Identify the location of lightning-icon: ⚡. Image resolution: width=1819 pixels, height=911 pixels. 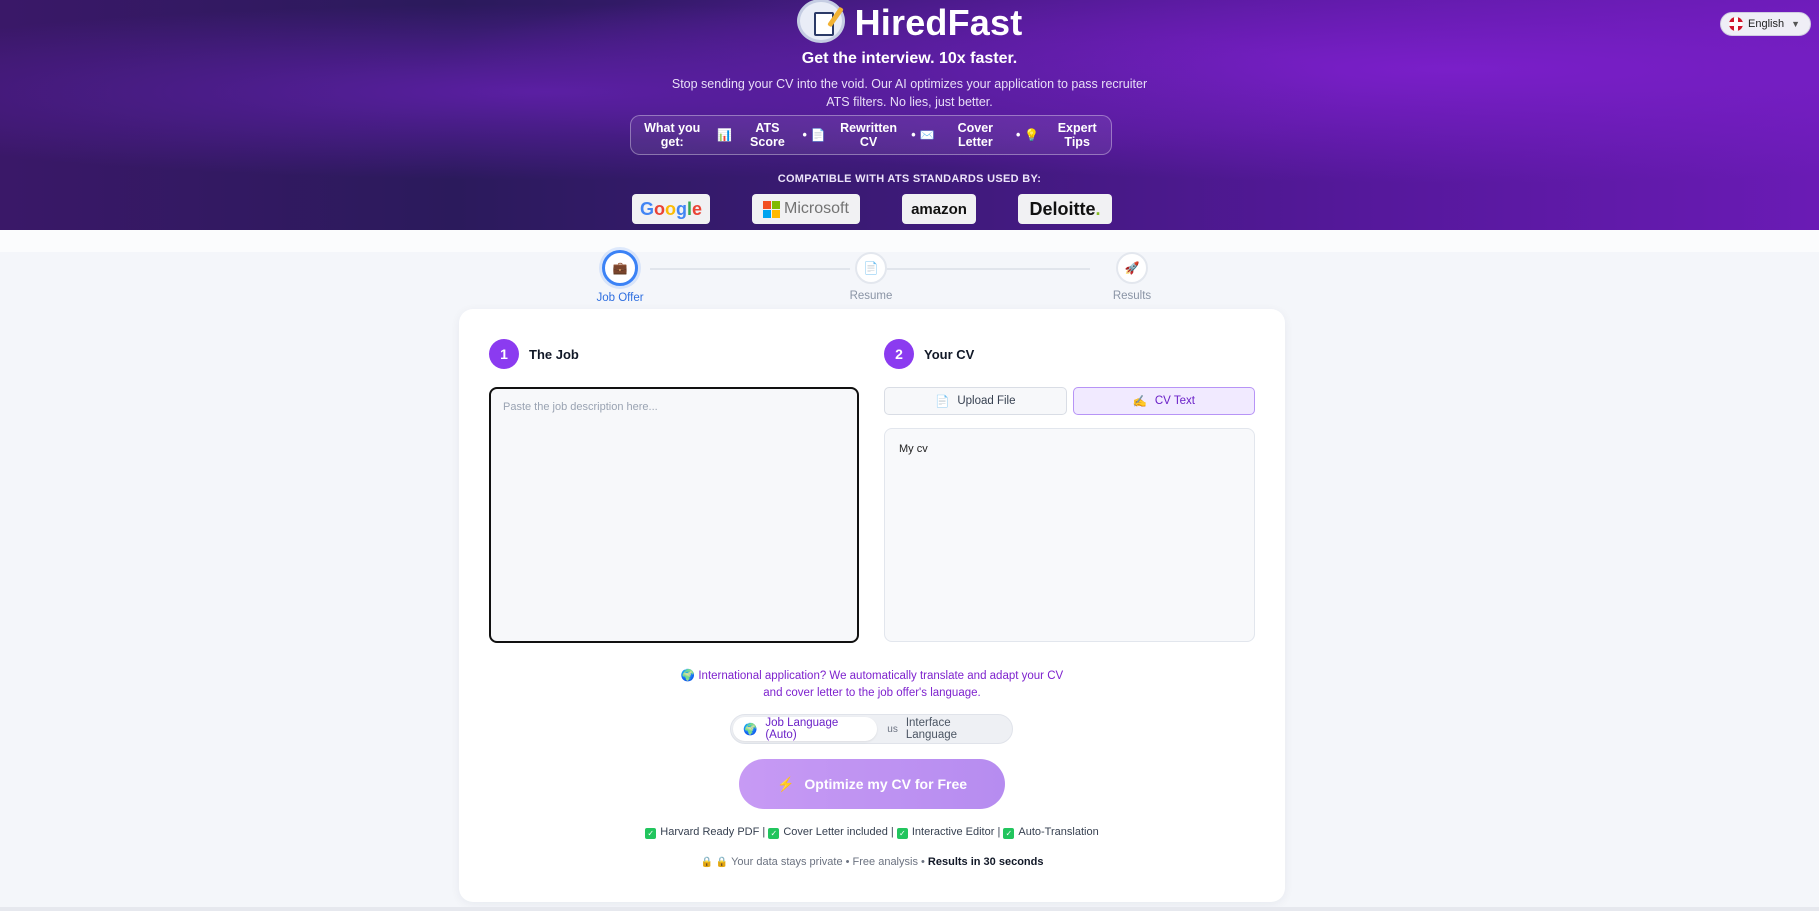
(785, 783).